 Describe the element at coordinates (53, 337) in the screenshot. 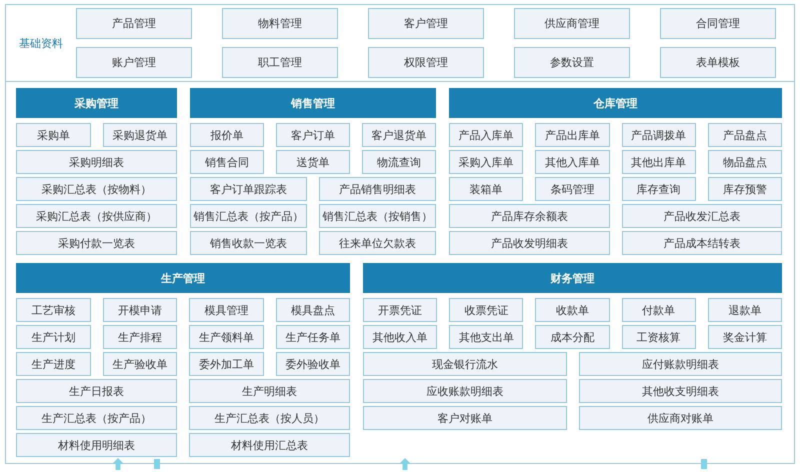

I see `module-button: 生产计划` at that location.